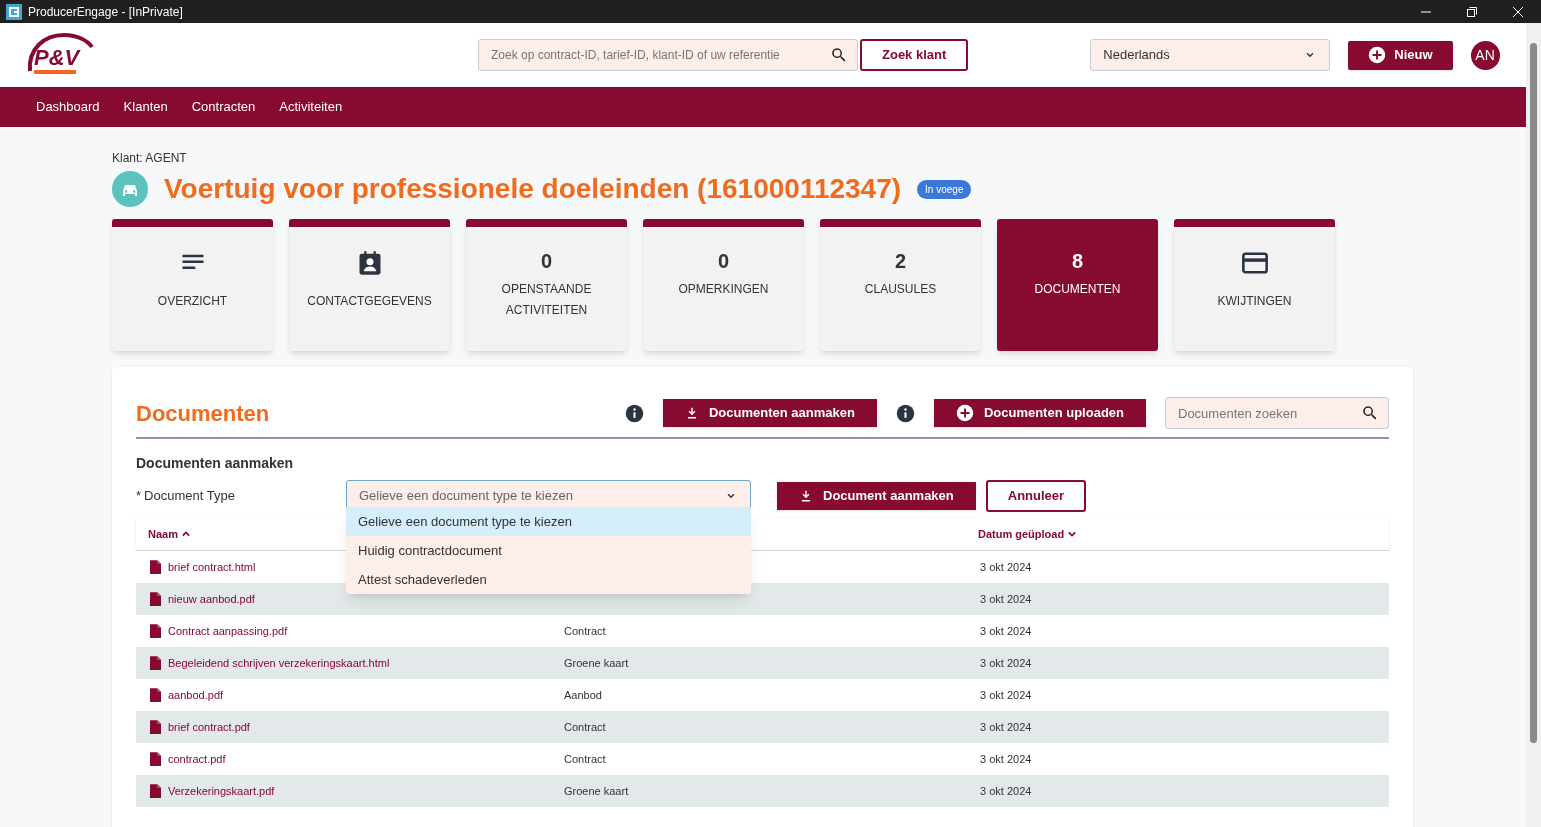  Describe the element at coordinates (215, 463) in the screenshot. I see `form-title: Documenten aanmaken` at that location.